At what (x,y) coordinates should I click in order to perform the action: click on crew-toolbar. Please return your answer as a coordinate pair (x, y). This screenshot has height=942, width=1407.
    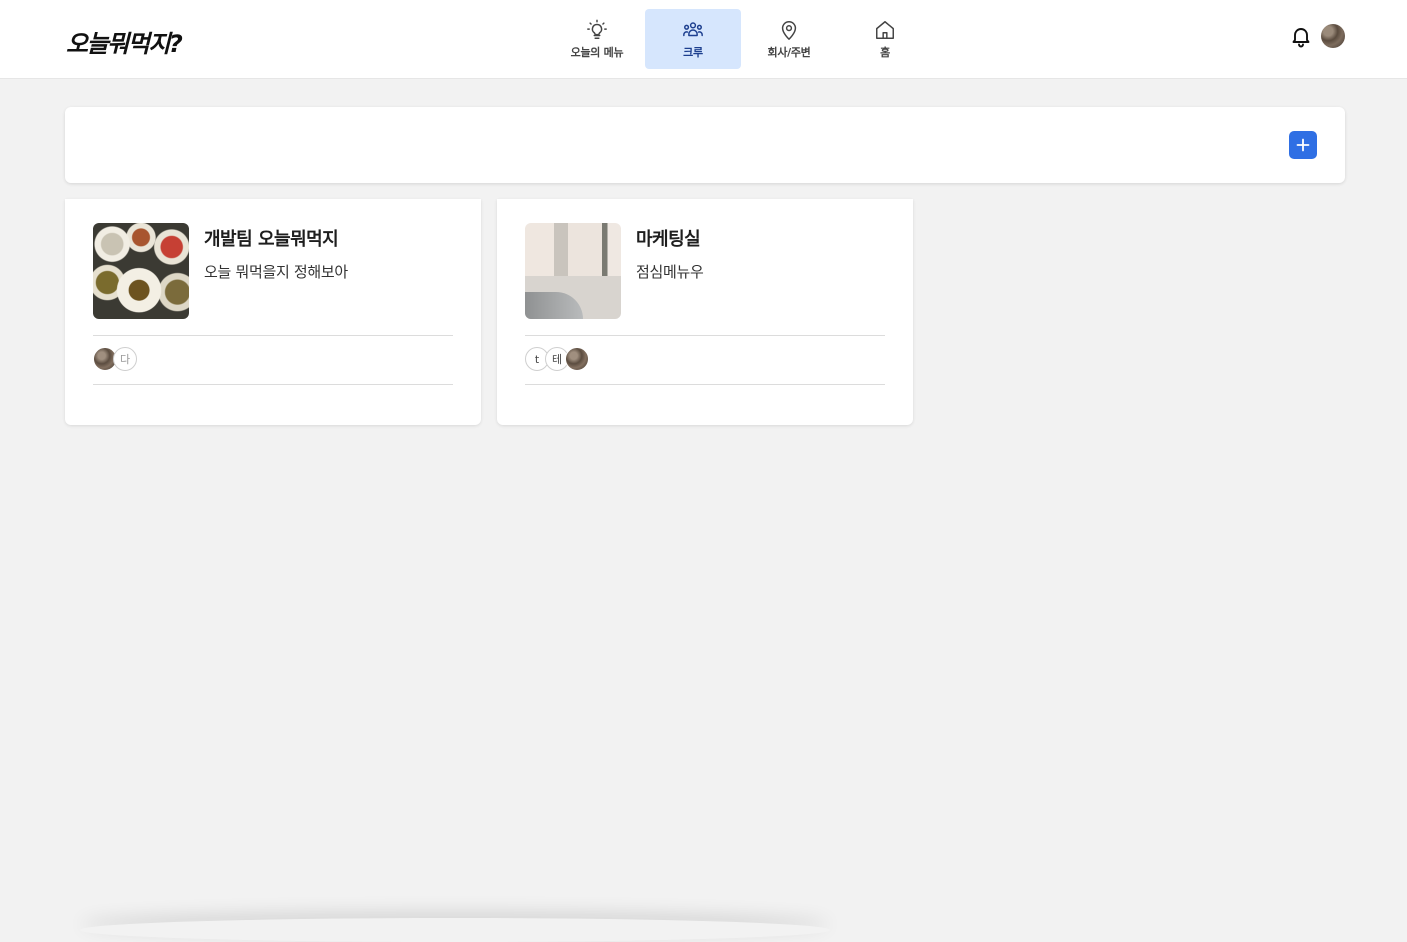
    Looking at the image, I should click on (705, 145).